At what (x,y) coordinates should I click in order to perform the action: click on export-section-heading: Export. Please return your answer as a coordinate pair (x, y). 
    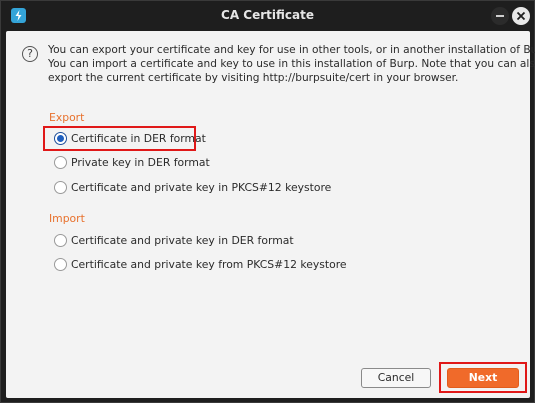
    Looking at the image, I should click on (67, 117).